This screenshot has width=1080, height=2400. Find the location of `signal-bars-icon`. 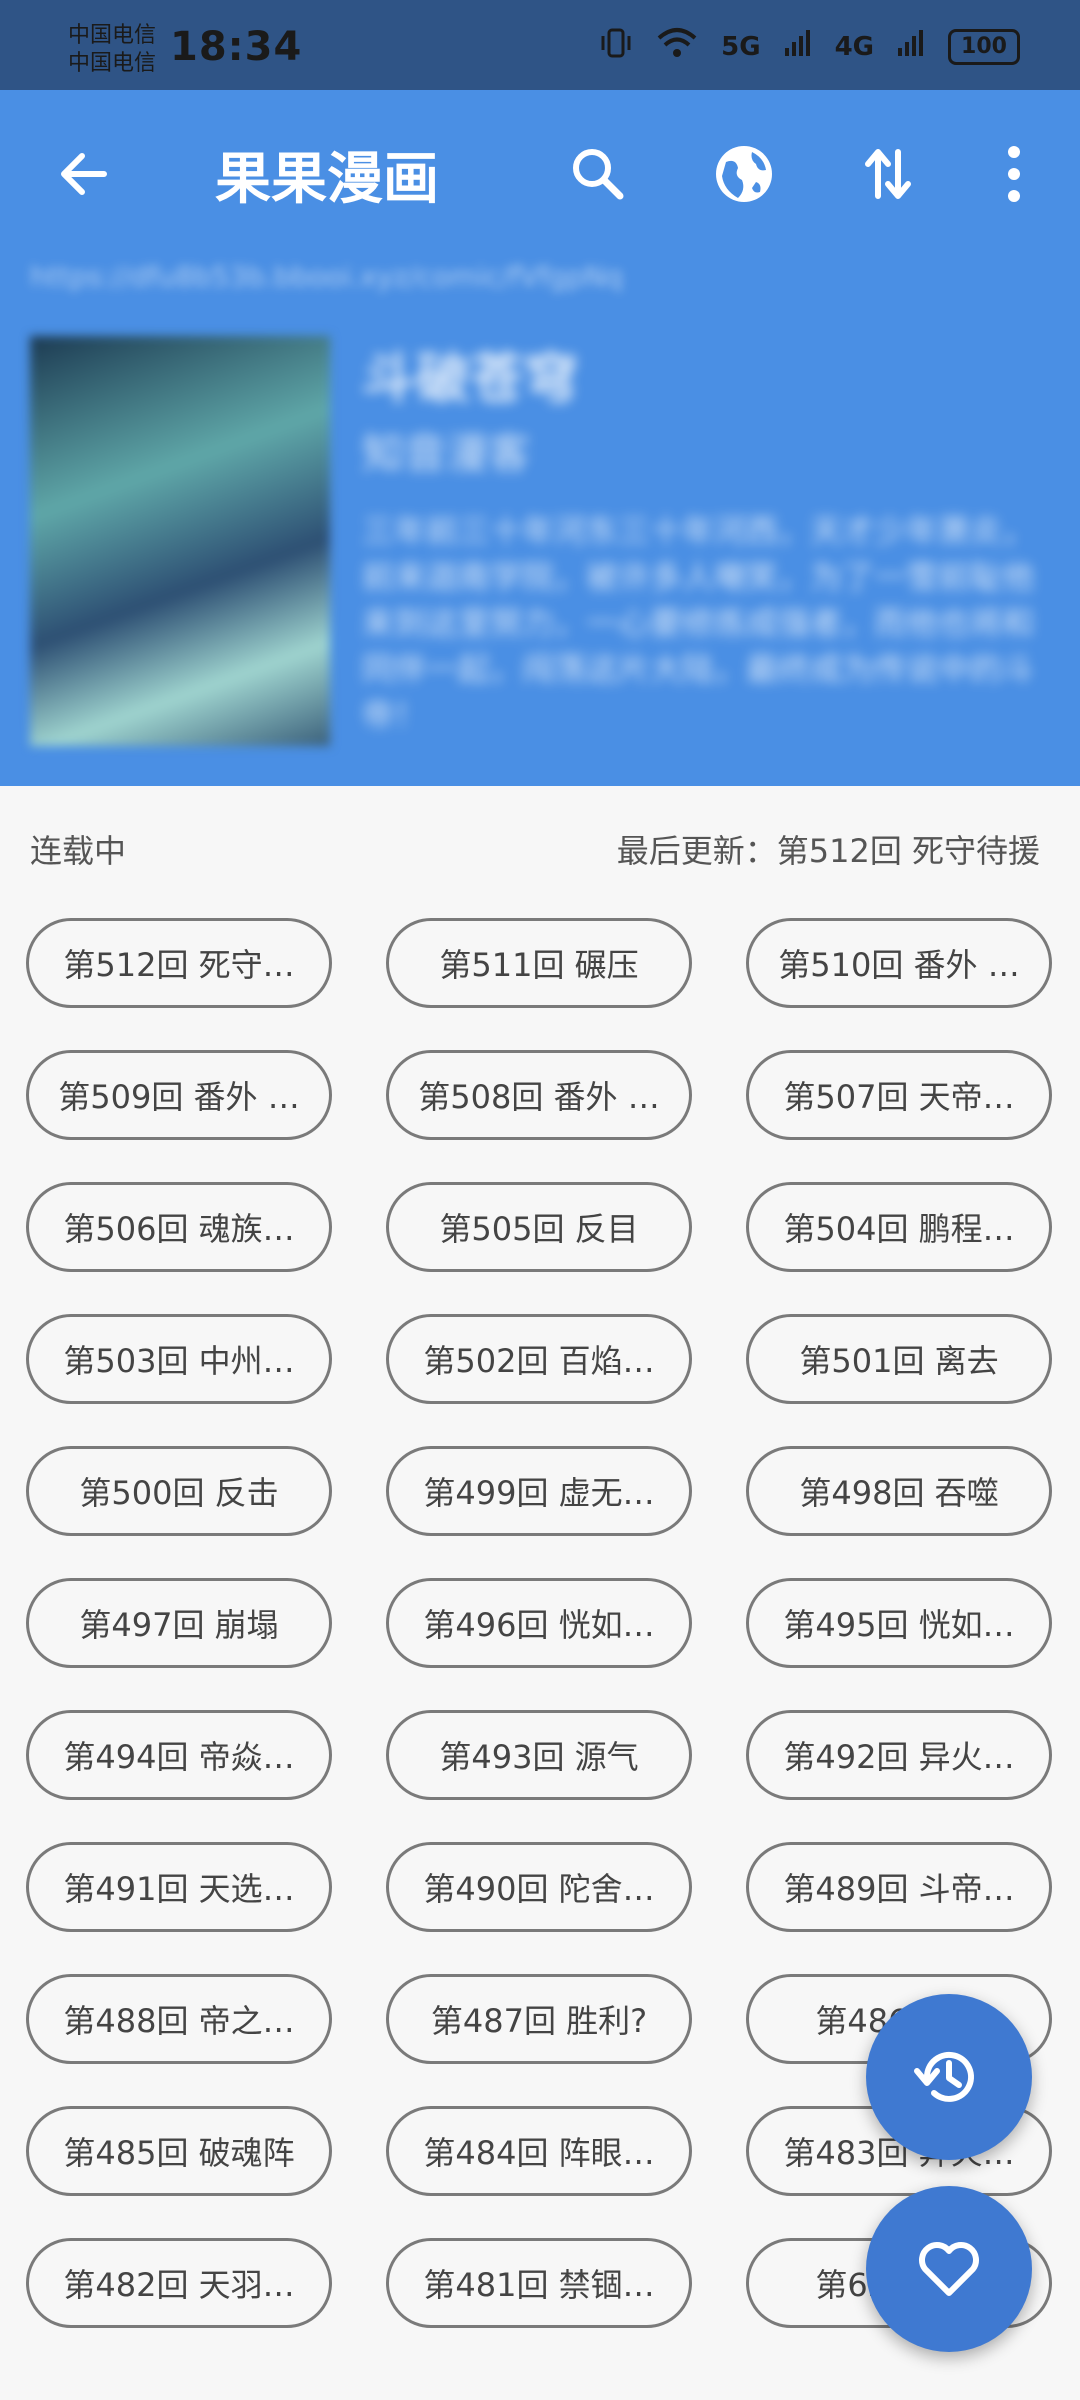

signal-bars-icon is located at coordinates (798, 46).